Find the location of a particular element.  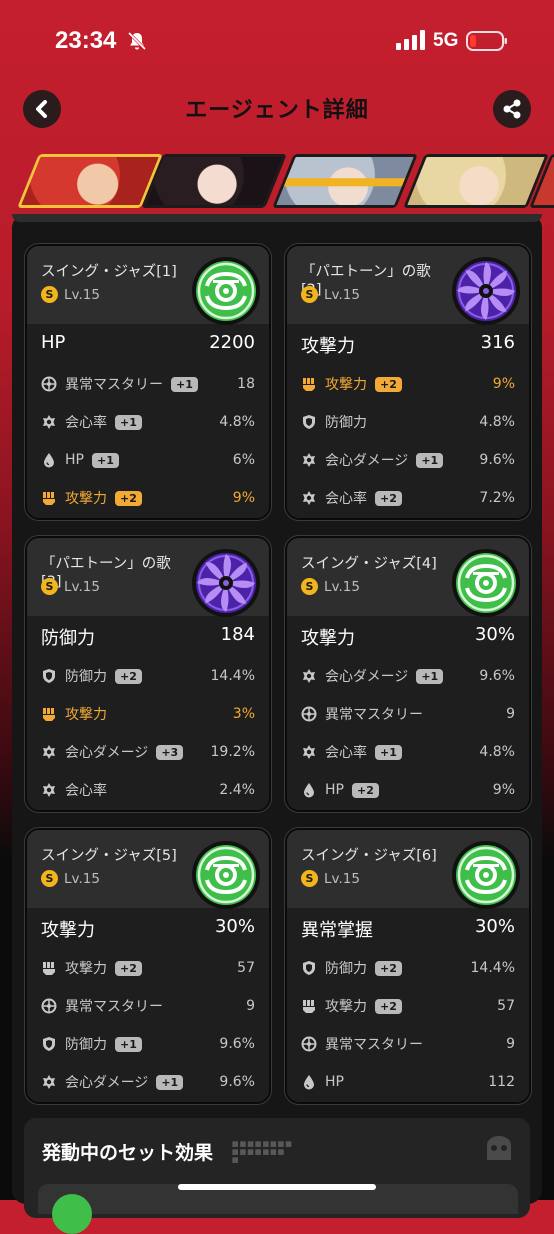

disc-level: S Lv.15 is located at coordinates (330, 878).